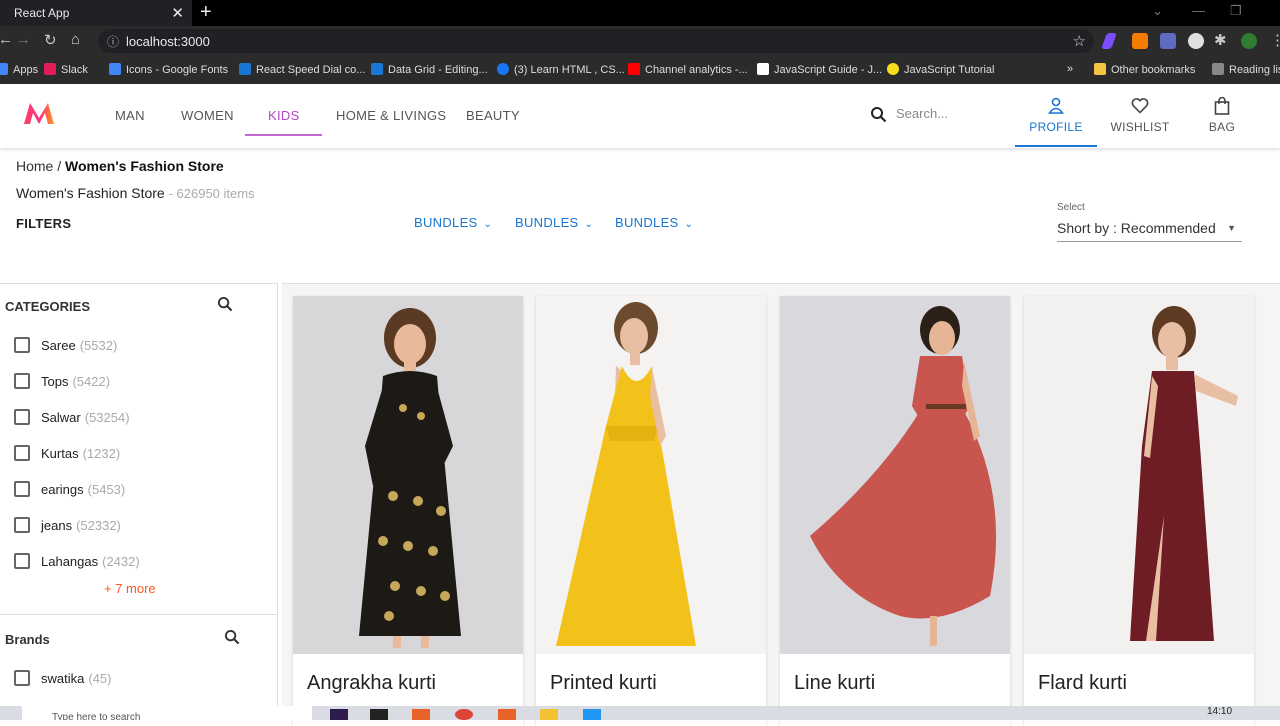 This screenshot has height=726, width=1280. What do you see at coordinates (47, 306) in the screenshot?
I see `categories-heading: CATEGORIES` at bounding box center [47, 306].